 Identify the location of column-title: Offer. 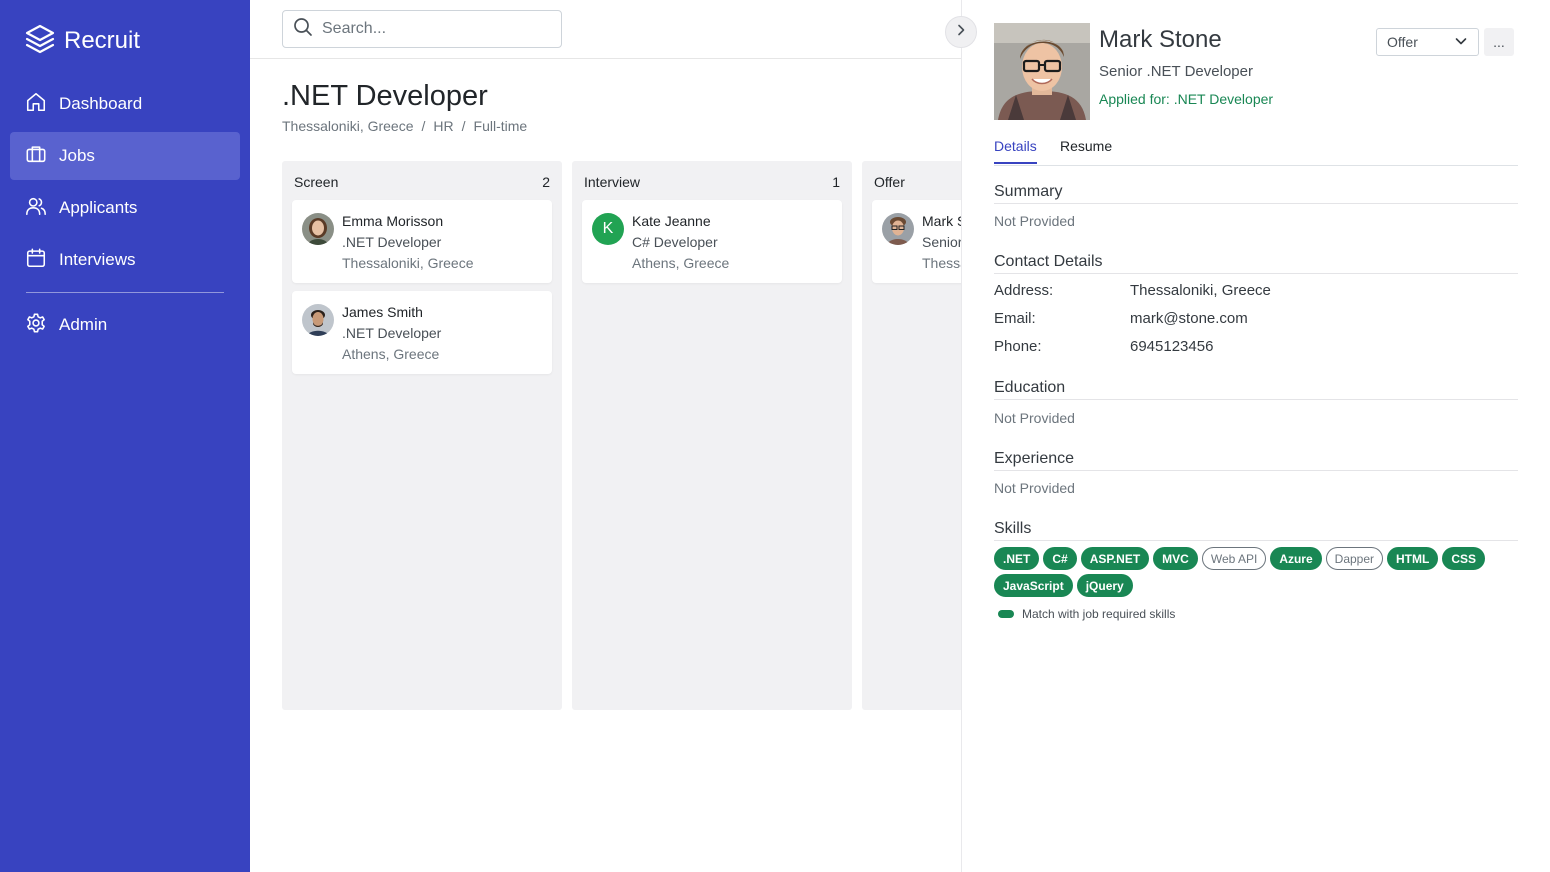
(889, 182).